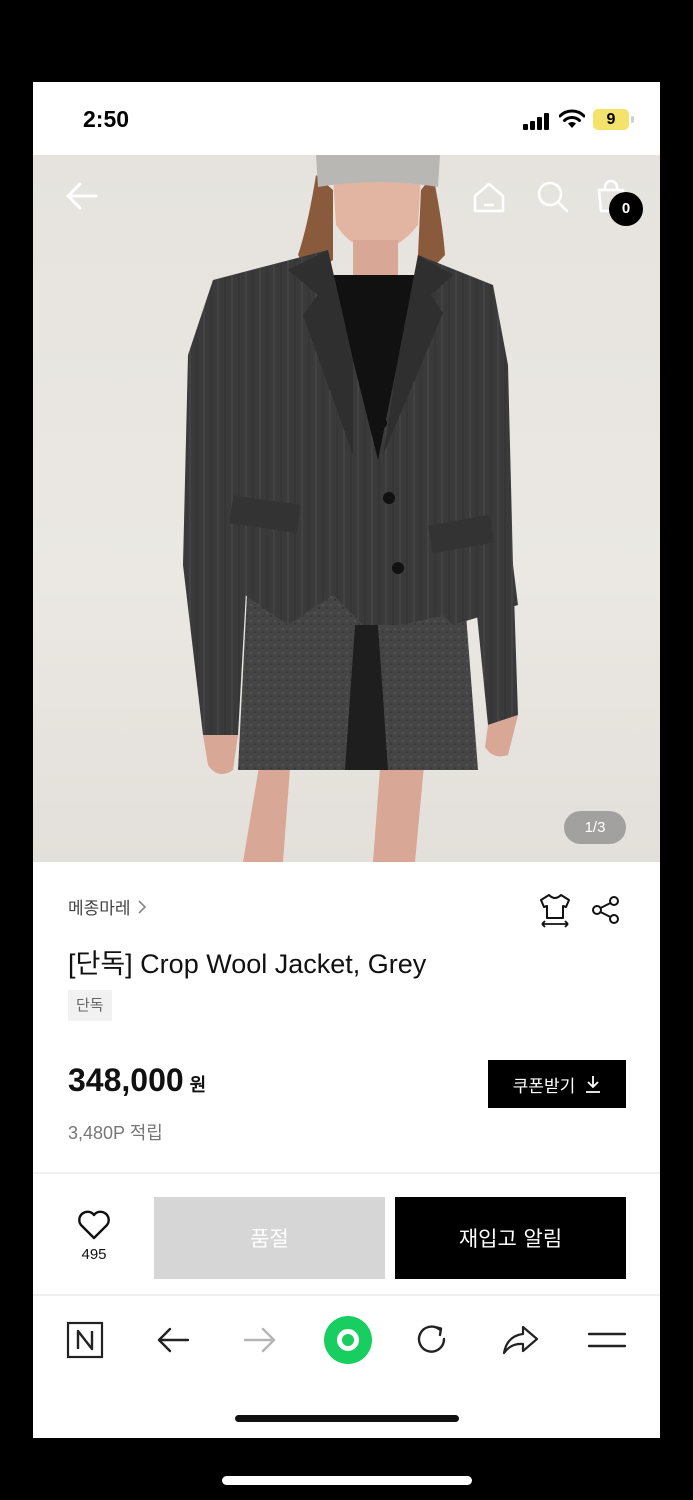 This screenshot has width=693, height=1500. I want to click on like-button: 495, so click(94, 1236).